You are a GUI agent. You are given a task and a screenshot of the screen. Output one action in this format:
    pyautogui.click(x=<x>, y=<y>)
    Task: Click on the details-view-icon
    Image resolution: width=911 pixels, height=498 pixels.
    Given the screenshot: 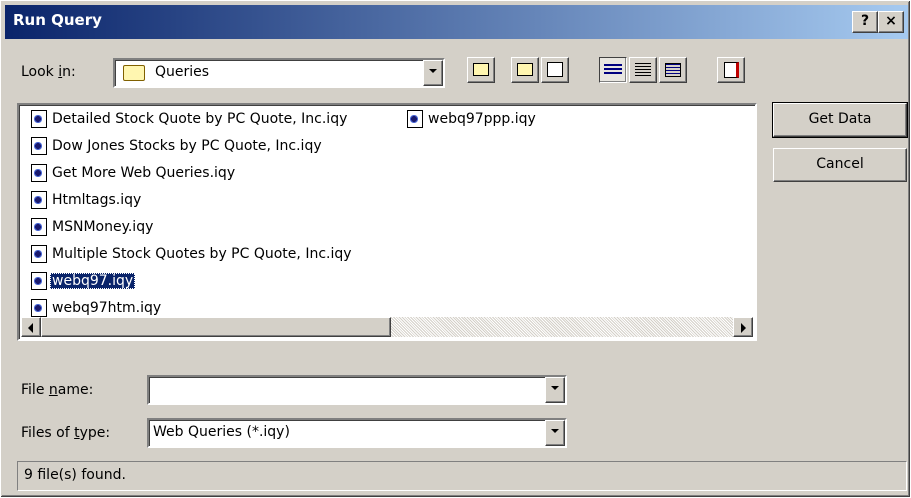 What is the action you would take?
    pyautogui.click(x=643, y=70)
    